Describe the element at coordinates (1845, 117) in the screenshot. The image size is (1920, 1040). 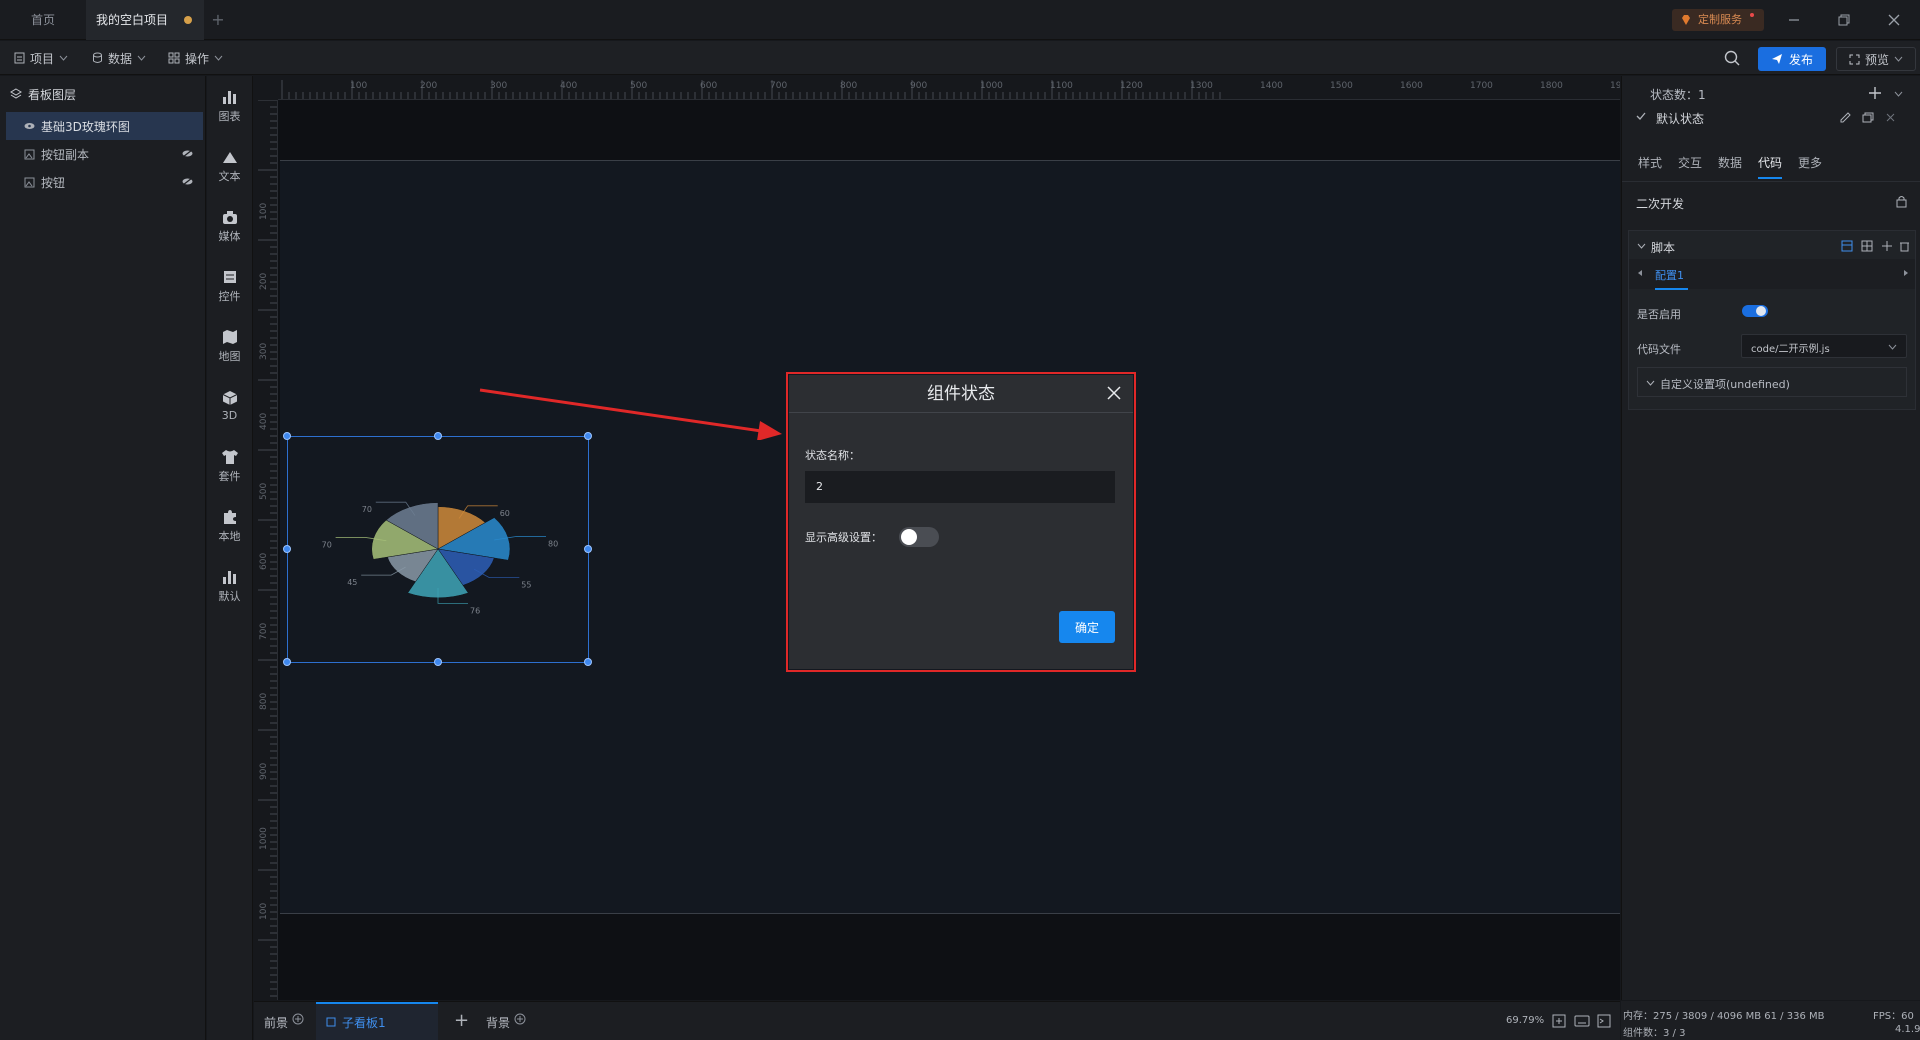
I see `edit-icon` at that location.